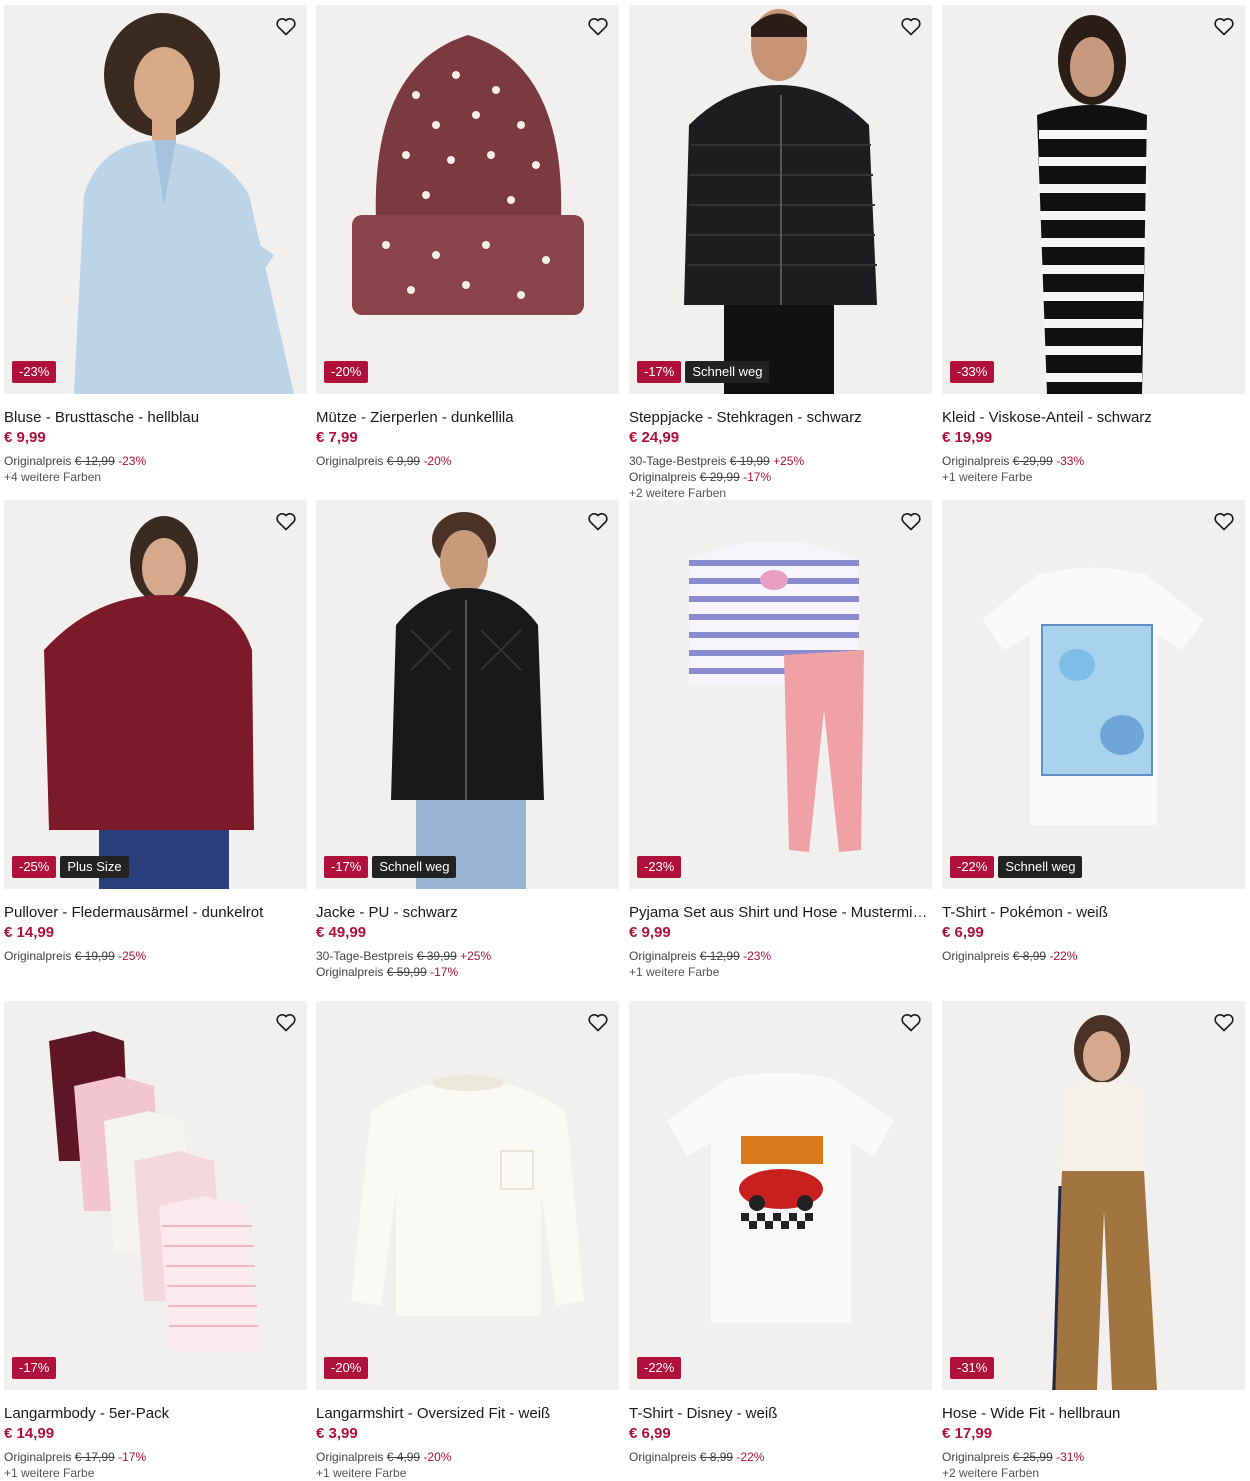 Image resolution: width=1250 pixels, height=1481 pixels. I want to click on price-change-percent: -25%, so click(132, 956).